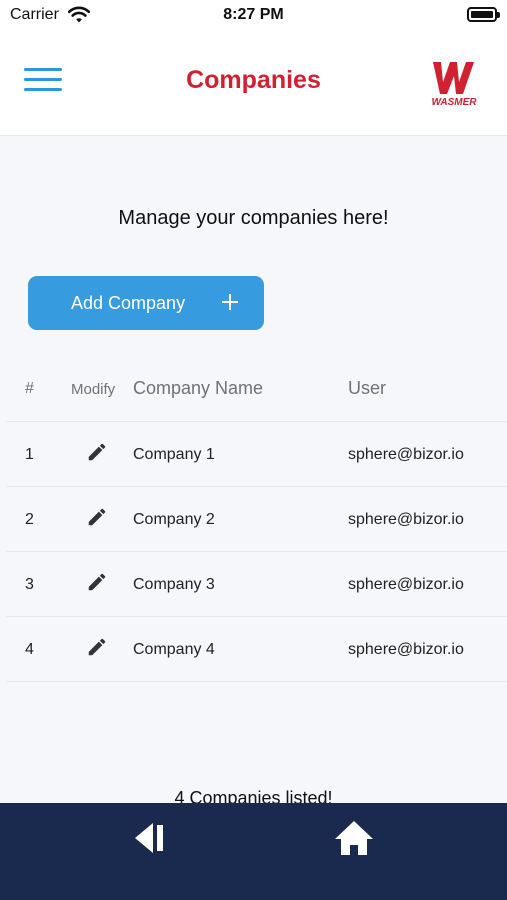  I want to click on home-icon, so click(354, 838).